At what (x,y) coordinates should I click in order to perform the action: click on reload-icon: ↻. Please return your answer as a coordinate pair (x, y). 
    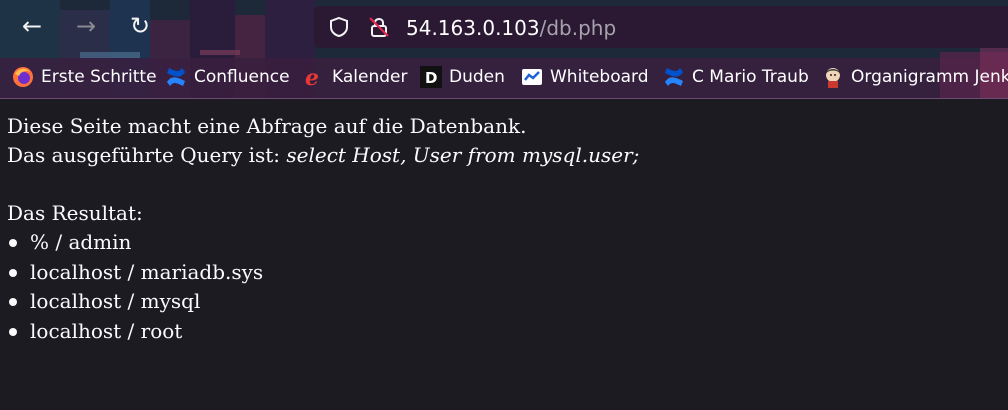
    Looking at the image, I should click on (140, 26).